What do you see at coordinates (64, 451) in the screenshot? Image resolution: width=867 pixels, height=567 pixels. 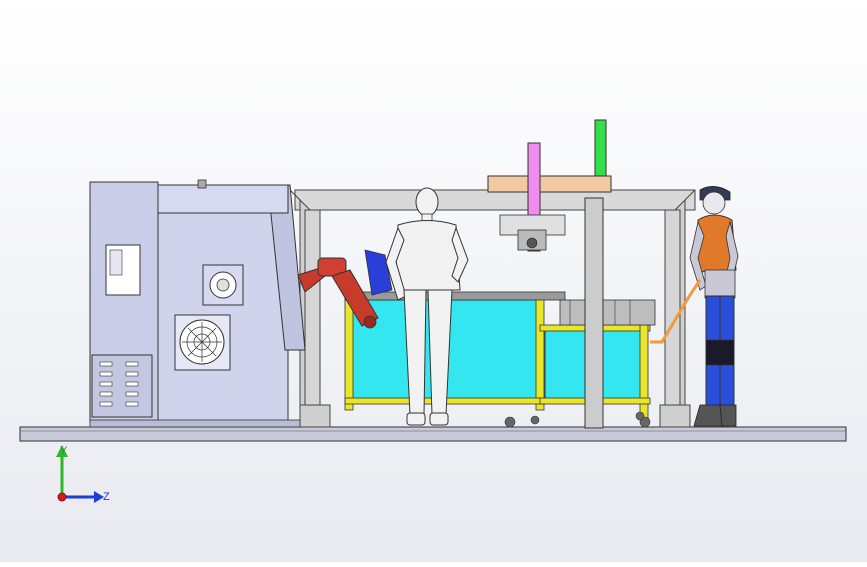 I see `y-axis-label: Y` at bounding box center [64, 451].